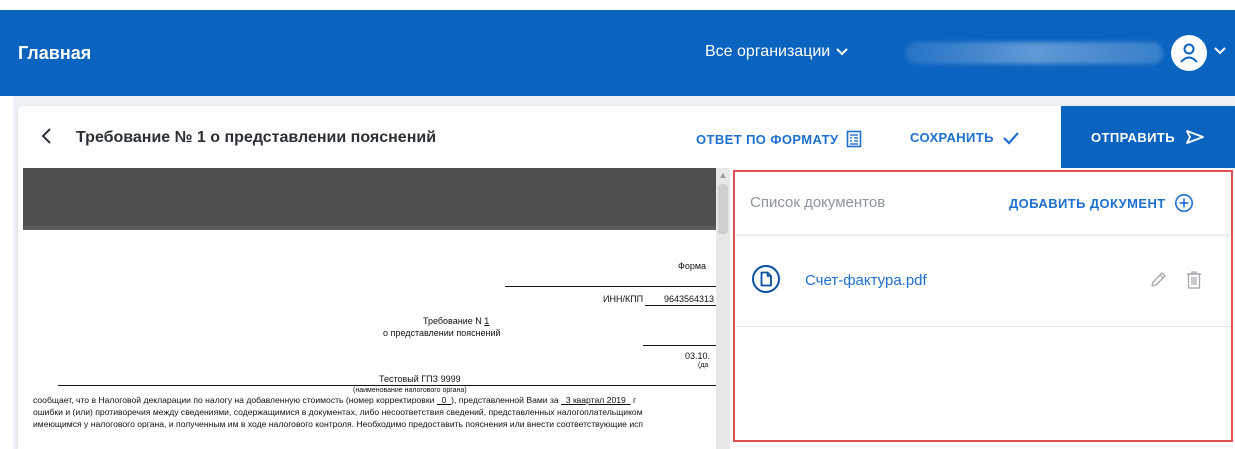 This screenshot has height=449, width=1235. I want to click on send-button: ОТПРАВИТЬ, so click(1148, 137).